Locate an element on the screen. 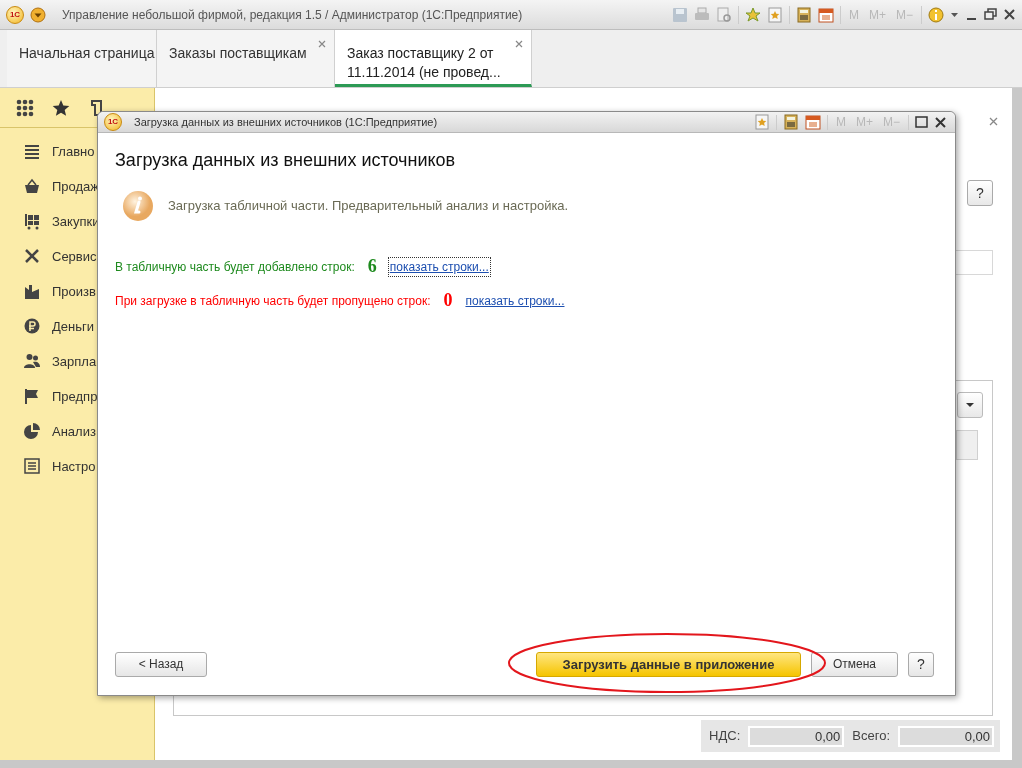 This screenshot has height=768, width=1022. tab: Заказы поставщикам is located at coordinates (246, 58).